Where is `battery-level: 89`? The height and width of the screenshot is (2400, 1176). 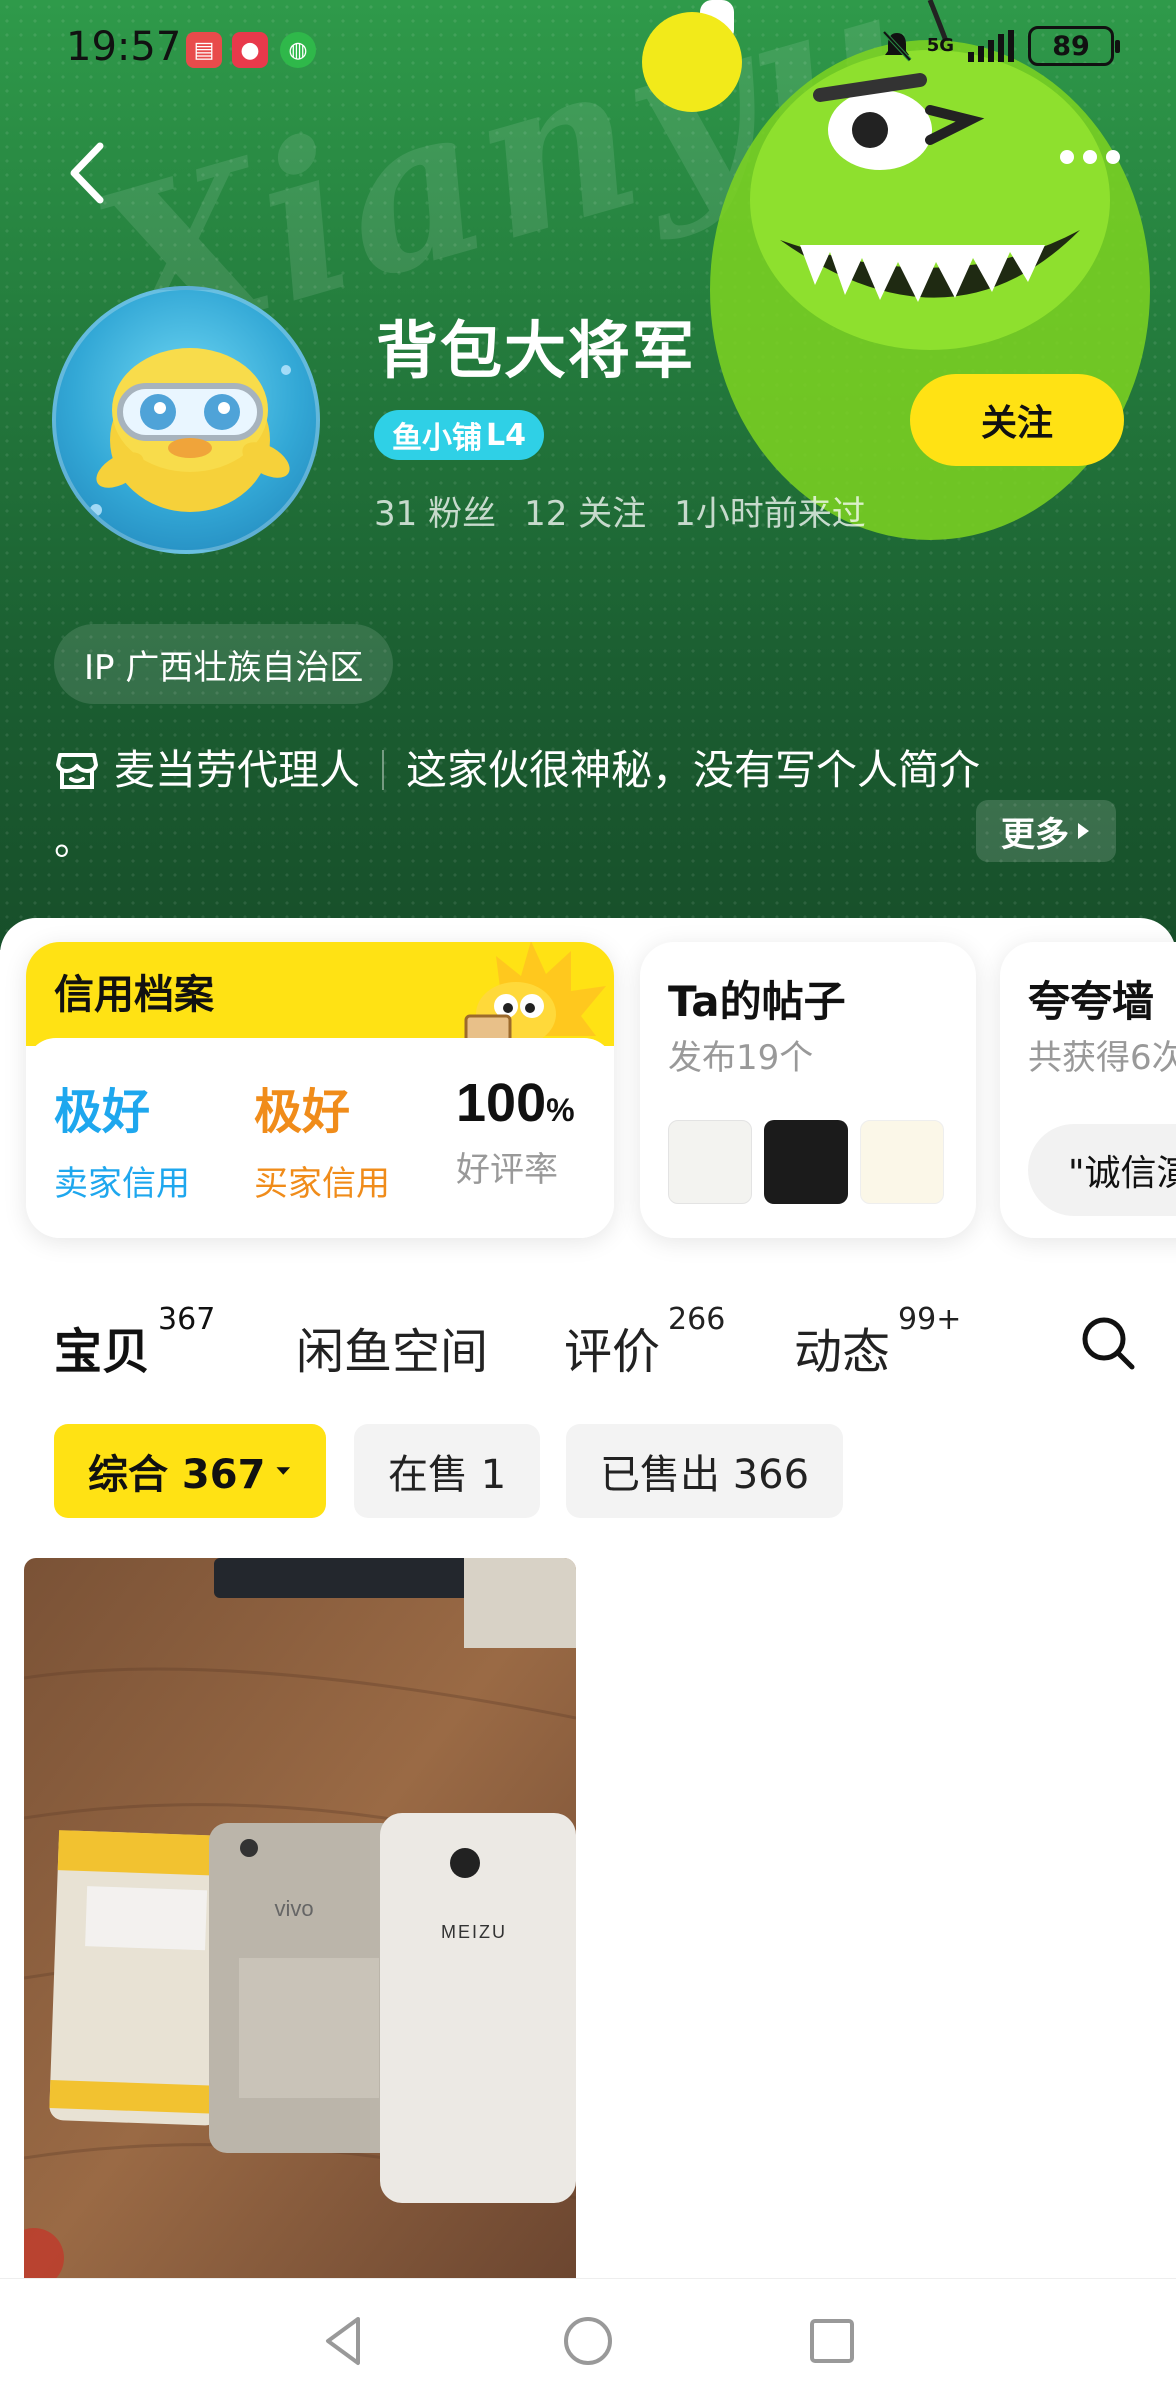
battery-level: 89 is located at coordinates (1071, 46).